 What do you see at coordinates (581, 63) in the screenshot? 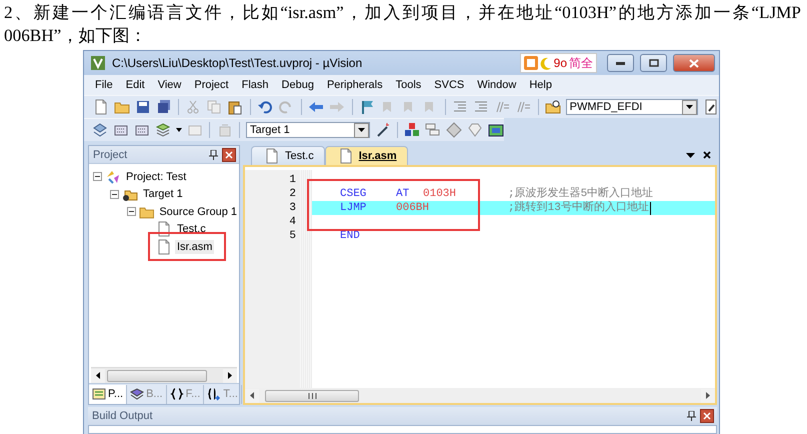
I see `input-mode: 简全` at bounding box center [581, 63].